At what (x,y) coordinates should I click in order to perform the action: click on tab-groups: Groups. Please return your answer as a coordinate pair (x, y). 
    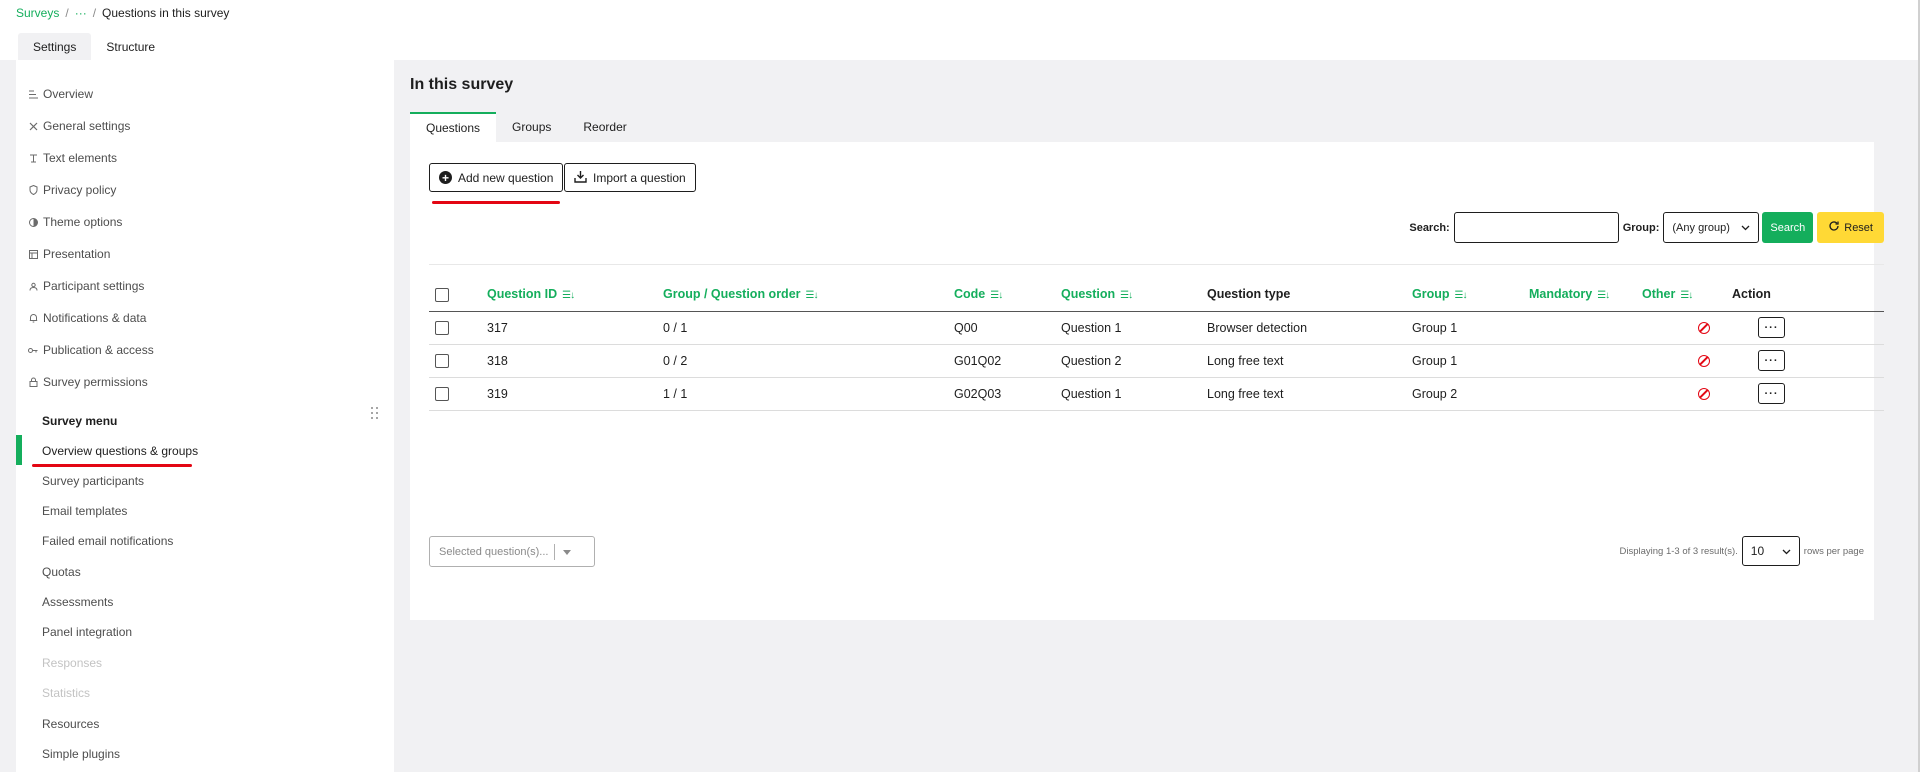
    Looking at the image, I should click on (531, 127).